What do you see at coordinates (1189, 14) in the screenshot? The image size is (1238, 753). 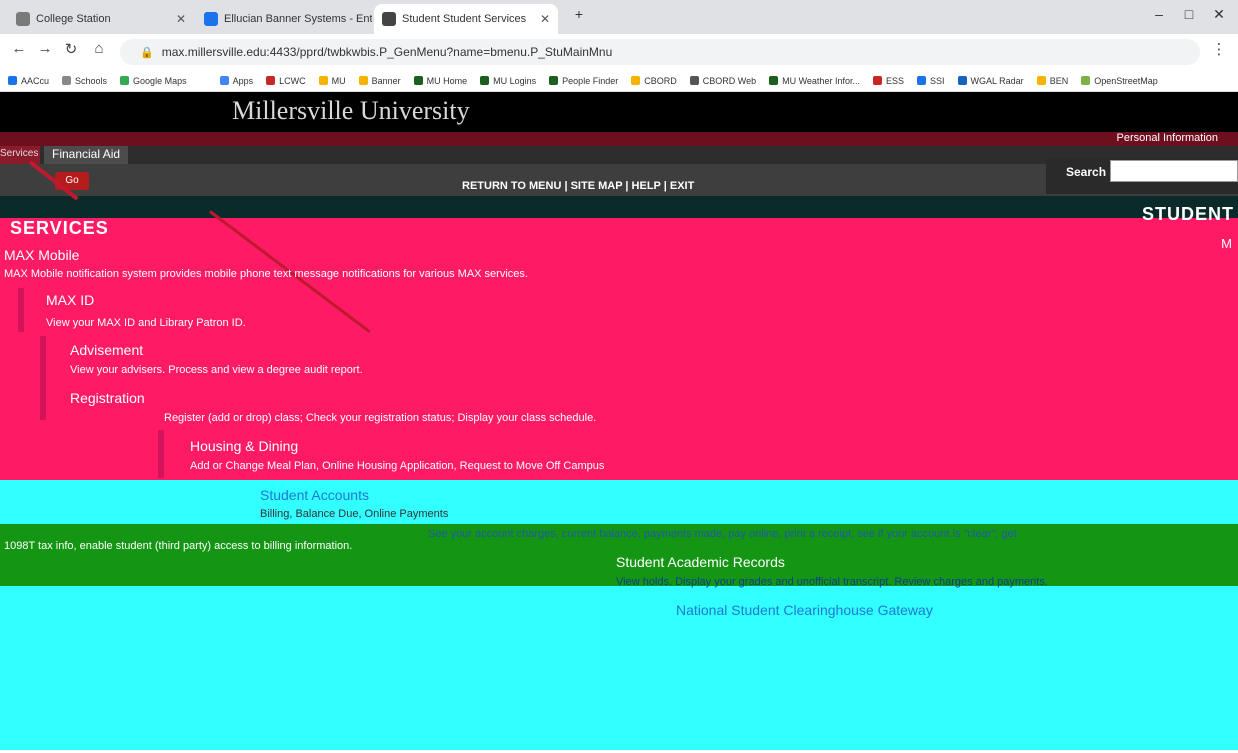 I see `maximize-icon: □` at bounding box center [1189, 14].